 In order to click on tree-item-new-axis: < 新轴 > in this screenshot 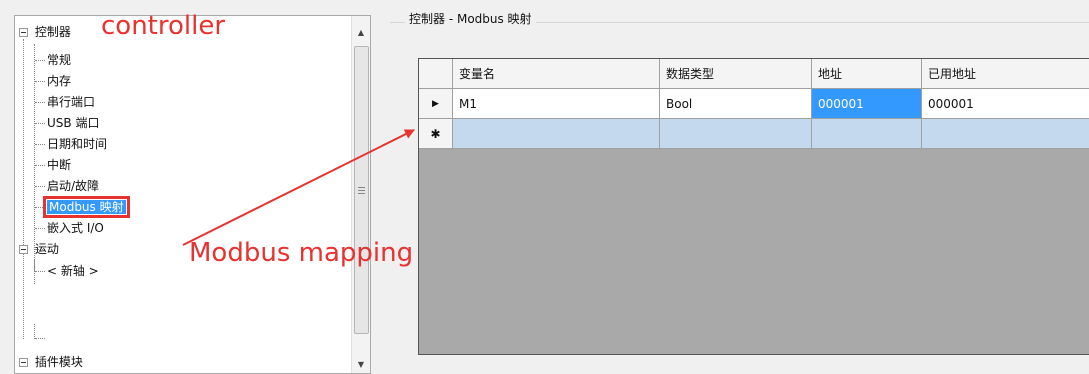, I will do `click(73, 271)`.